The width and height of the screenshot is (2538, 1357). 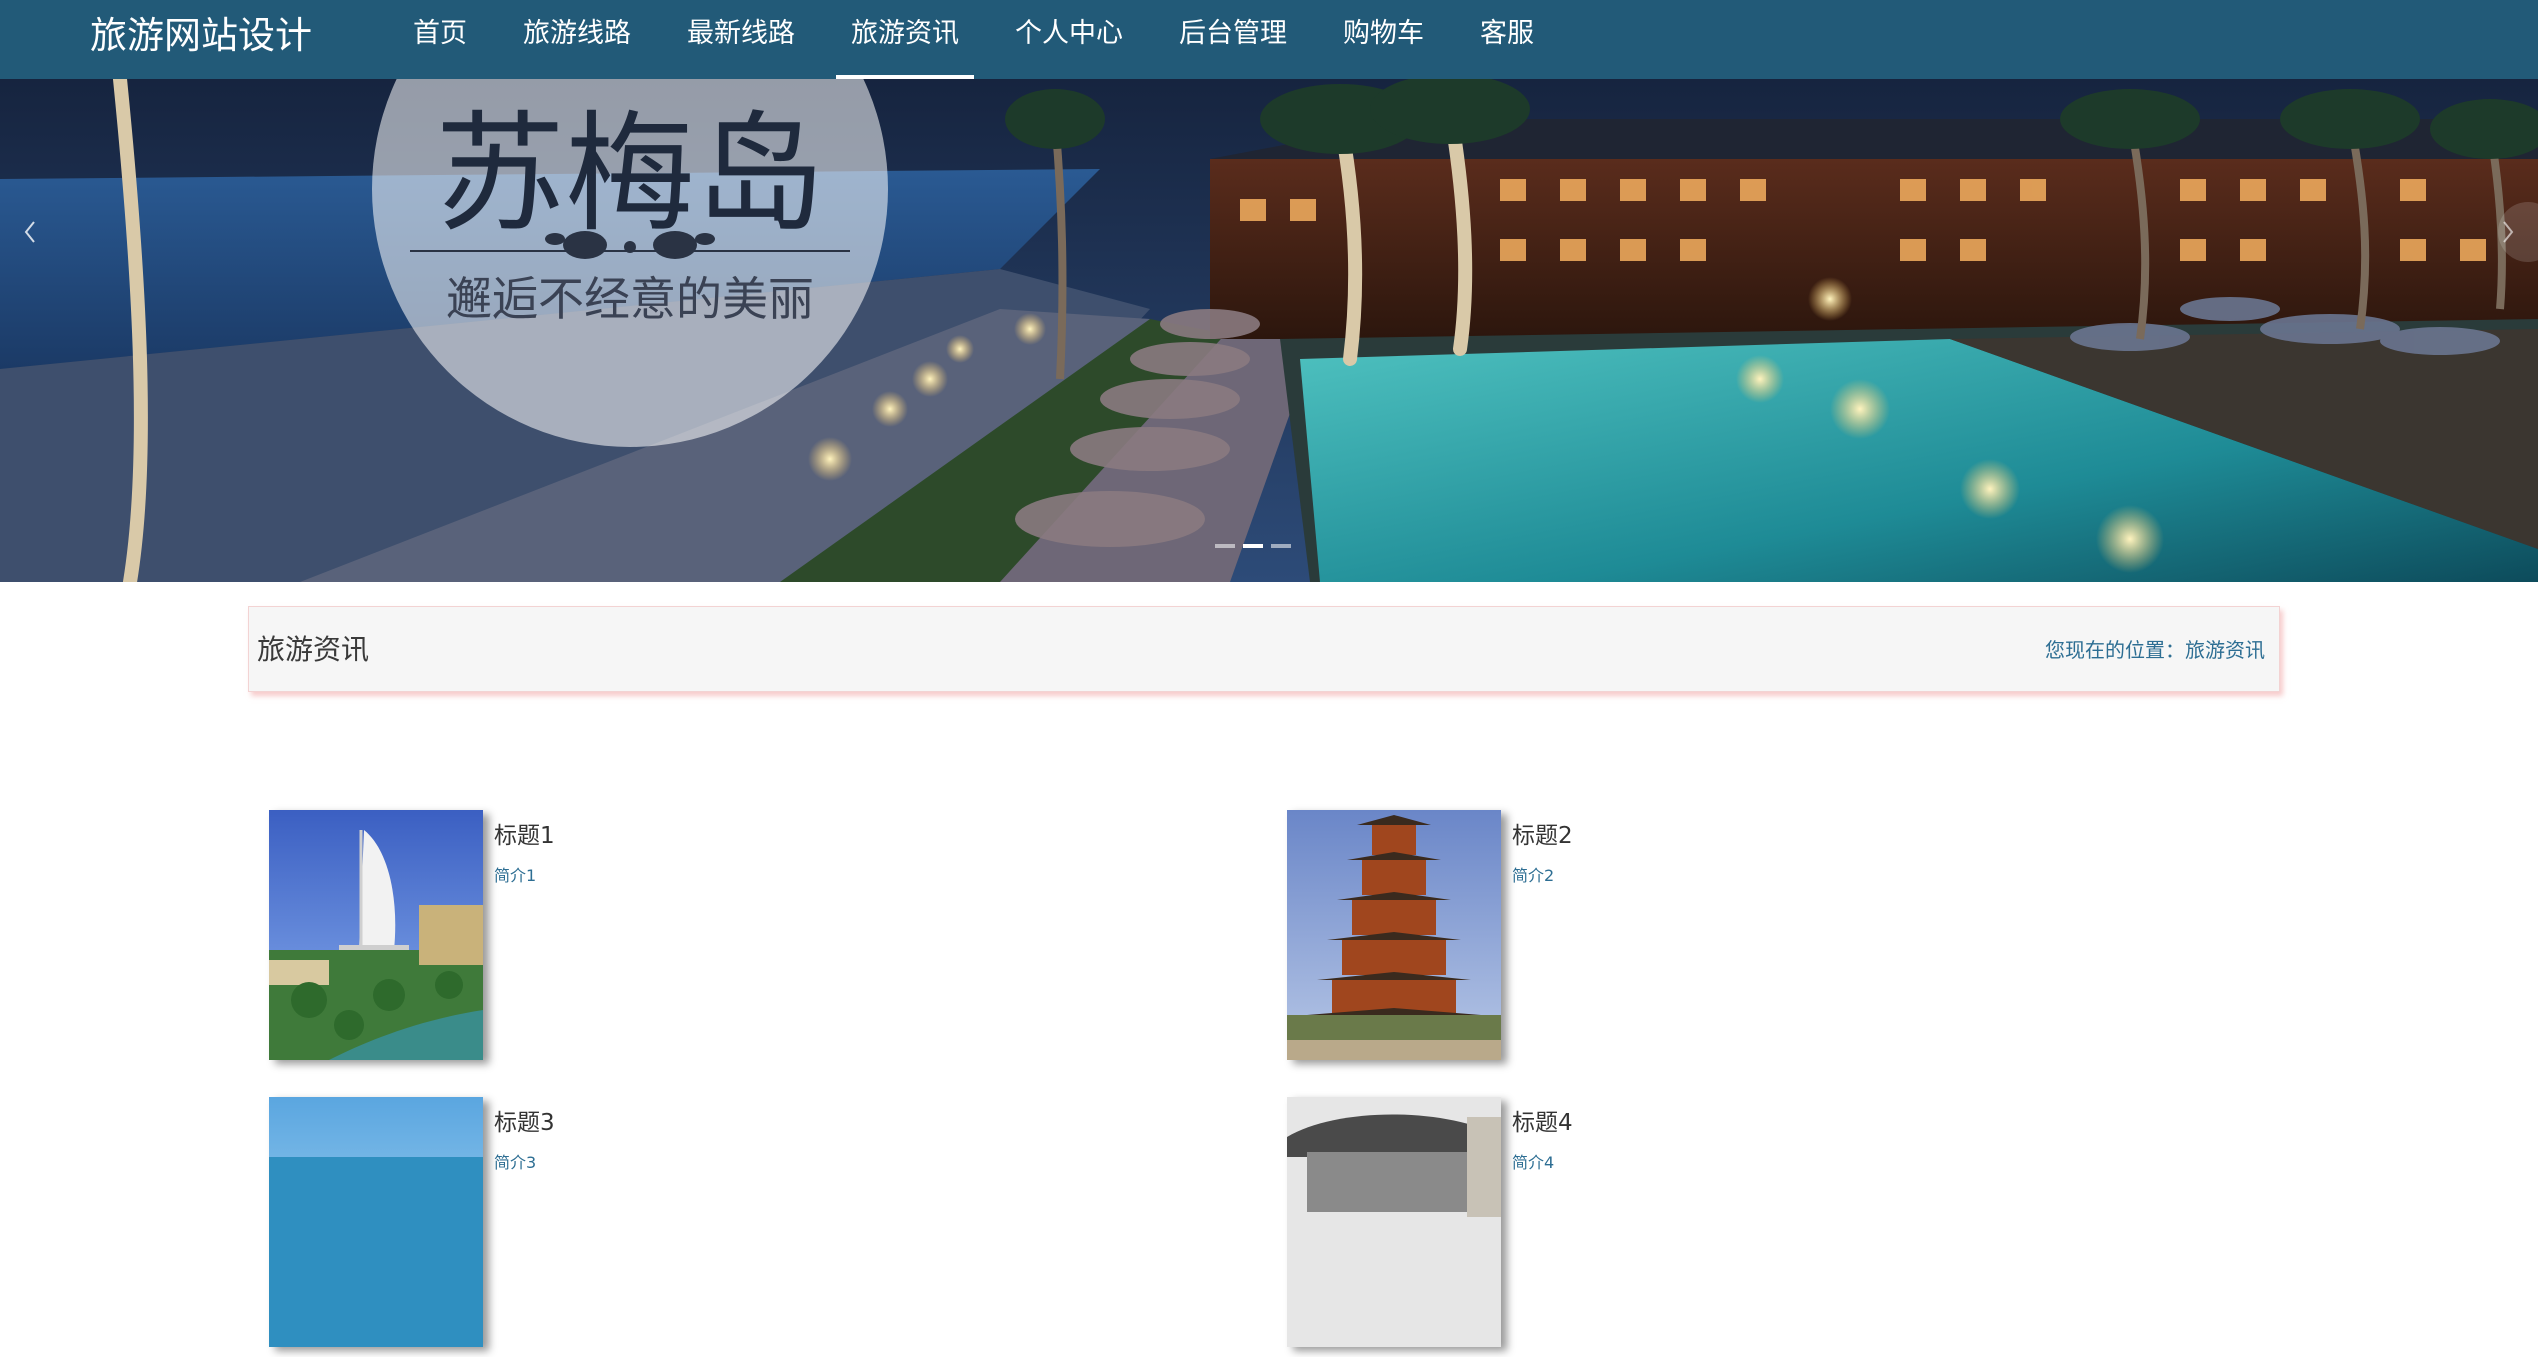 What do you see at coordinates (577, 39) in the screenshot?
I see `nav-item-routes: 旅游线路` at bounding box center [577, 39].